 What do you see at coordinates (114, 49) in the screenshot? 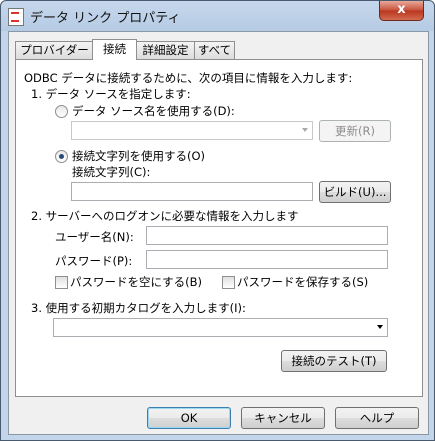
I see `tab-connection: 接続` at bounding box center [114, 49].